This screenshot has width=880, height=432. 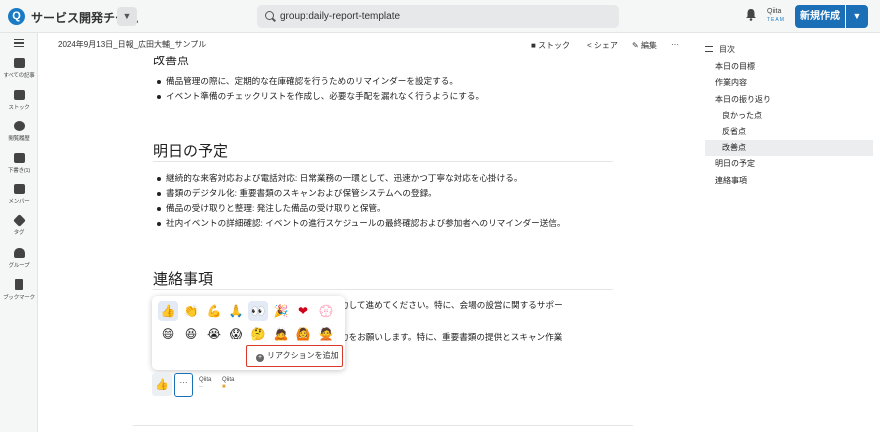 I want to click on qiita-team-text: Qiita, so click(x=774, y=11).